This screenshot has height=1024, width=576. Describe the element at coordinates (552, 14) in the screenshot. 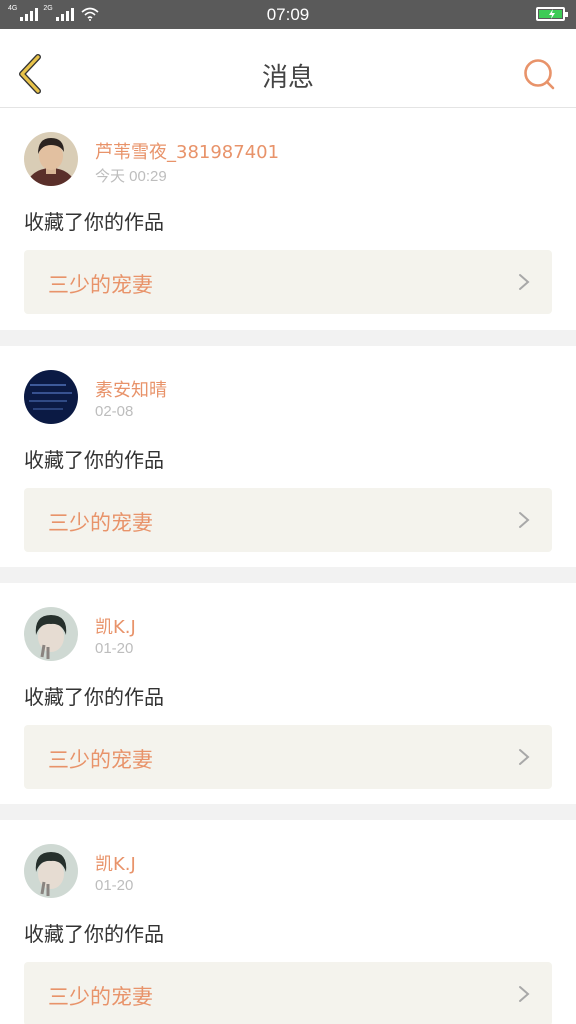

I see `battery-icon` at that location.